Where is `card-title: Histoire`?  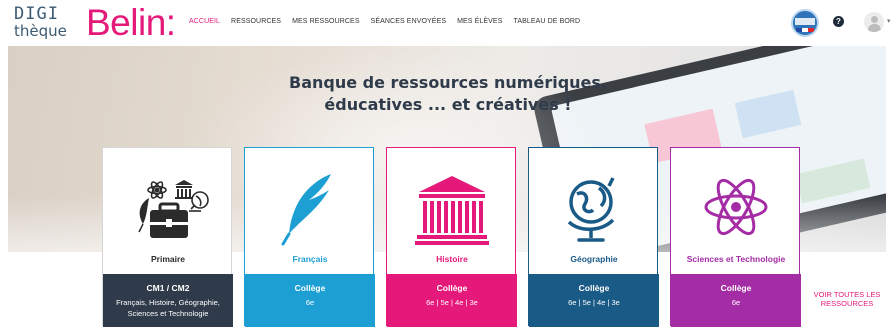
card-title: Histoire is located at coordinates (452, 259).